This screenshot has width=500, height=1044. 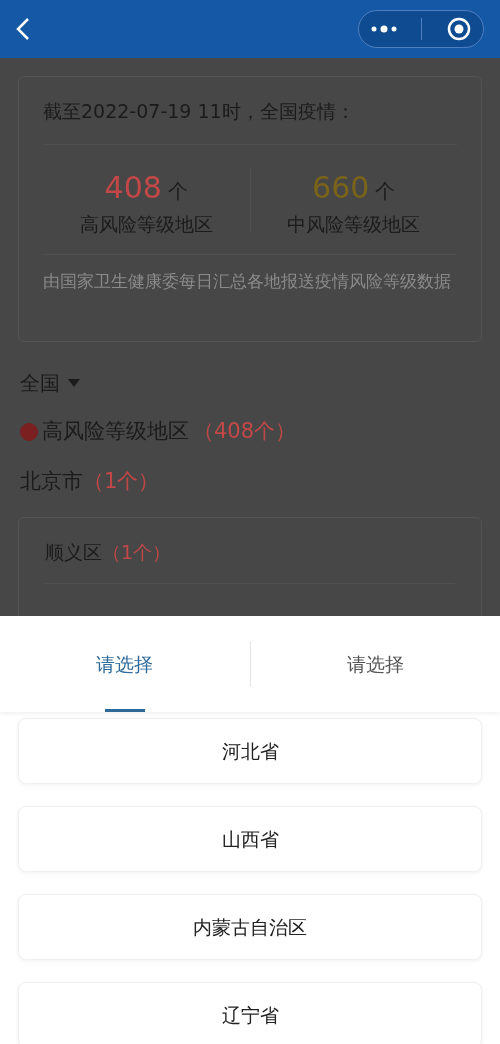 I want to click on province-option: 内蒙古自治区, so click(x=250, y=927).